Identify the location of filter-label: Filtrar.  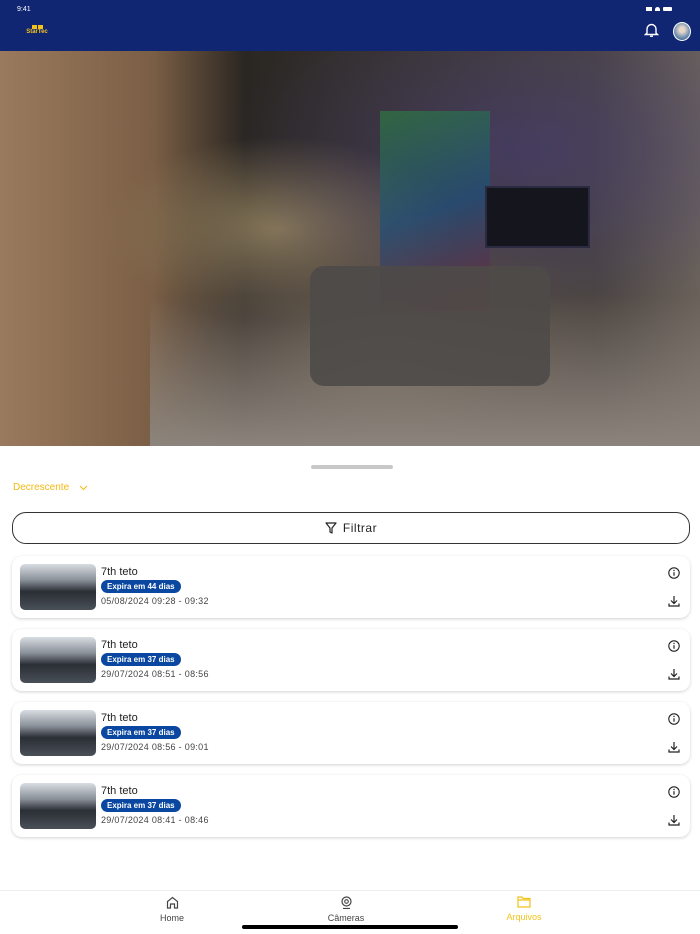
(360, 528).